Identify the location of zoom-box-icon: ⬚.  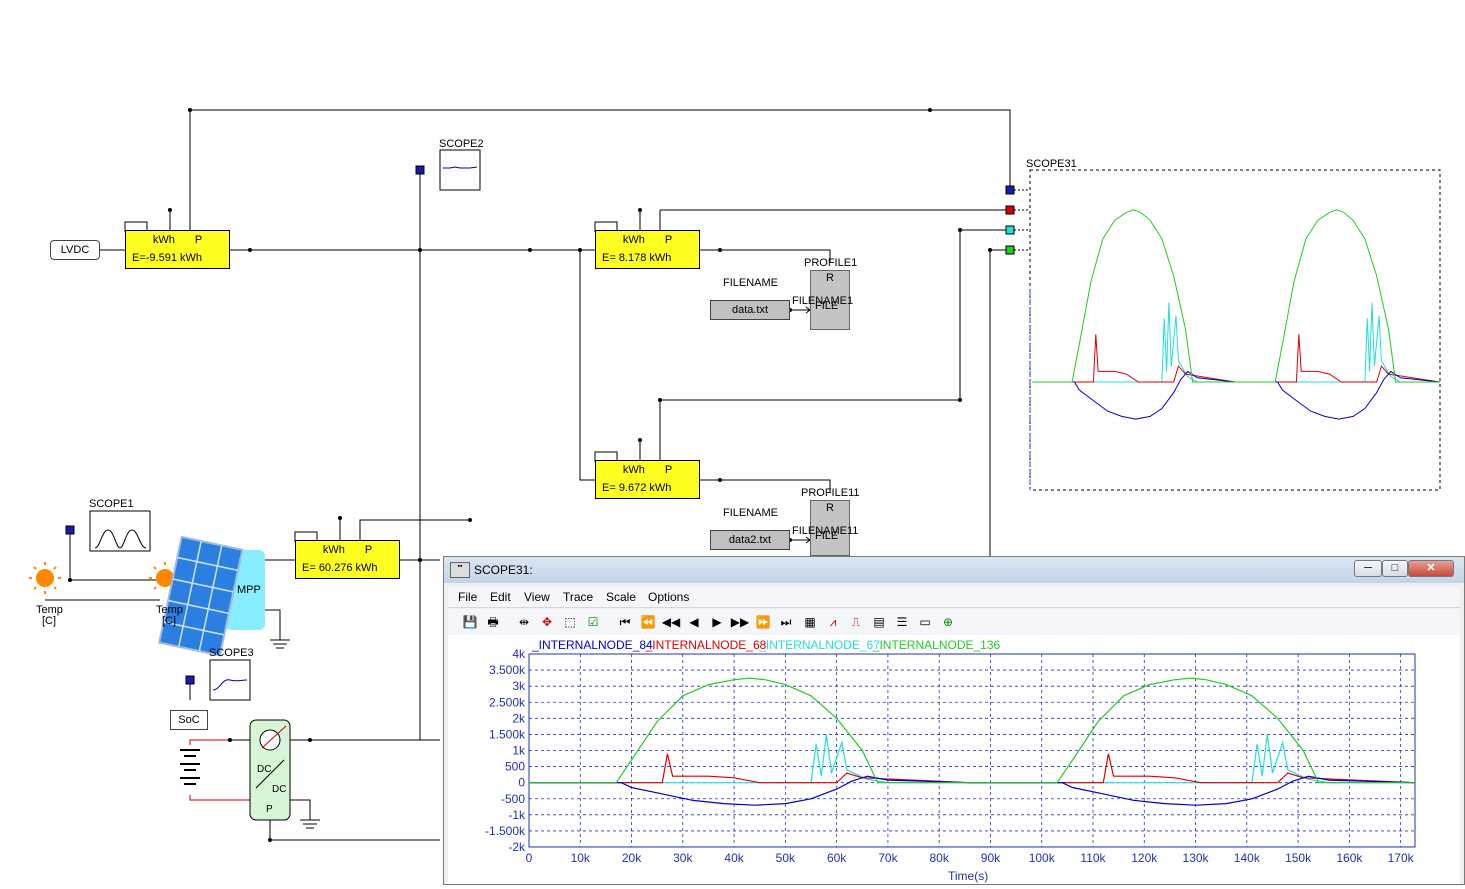
(570, 622).